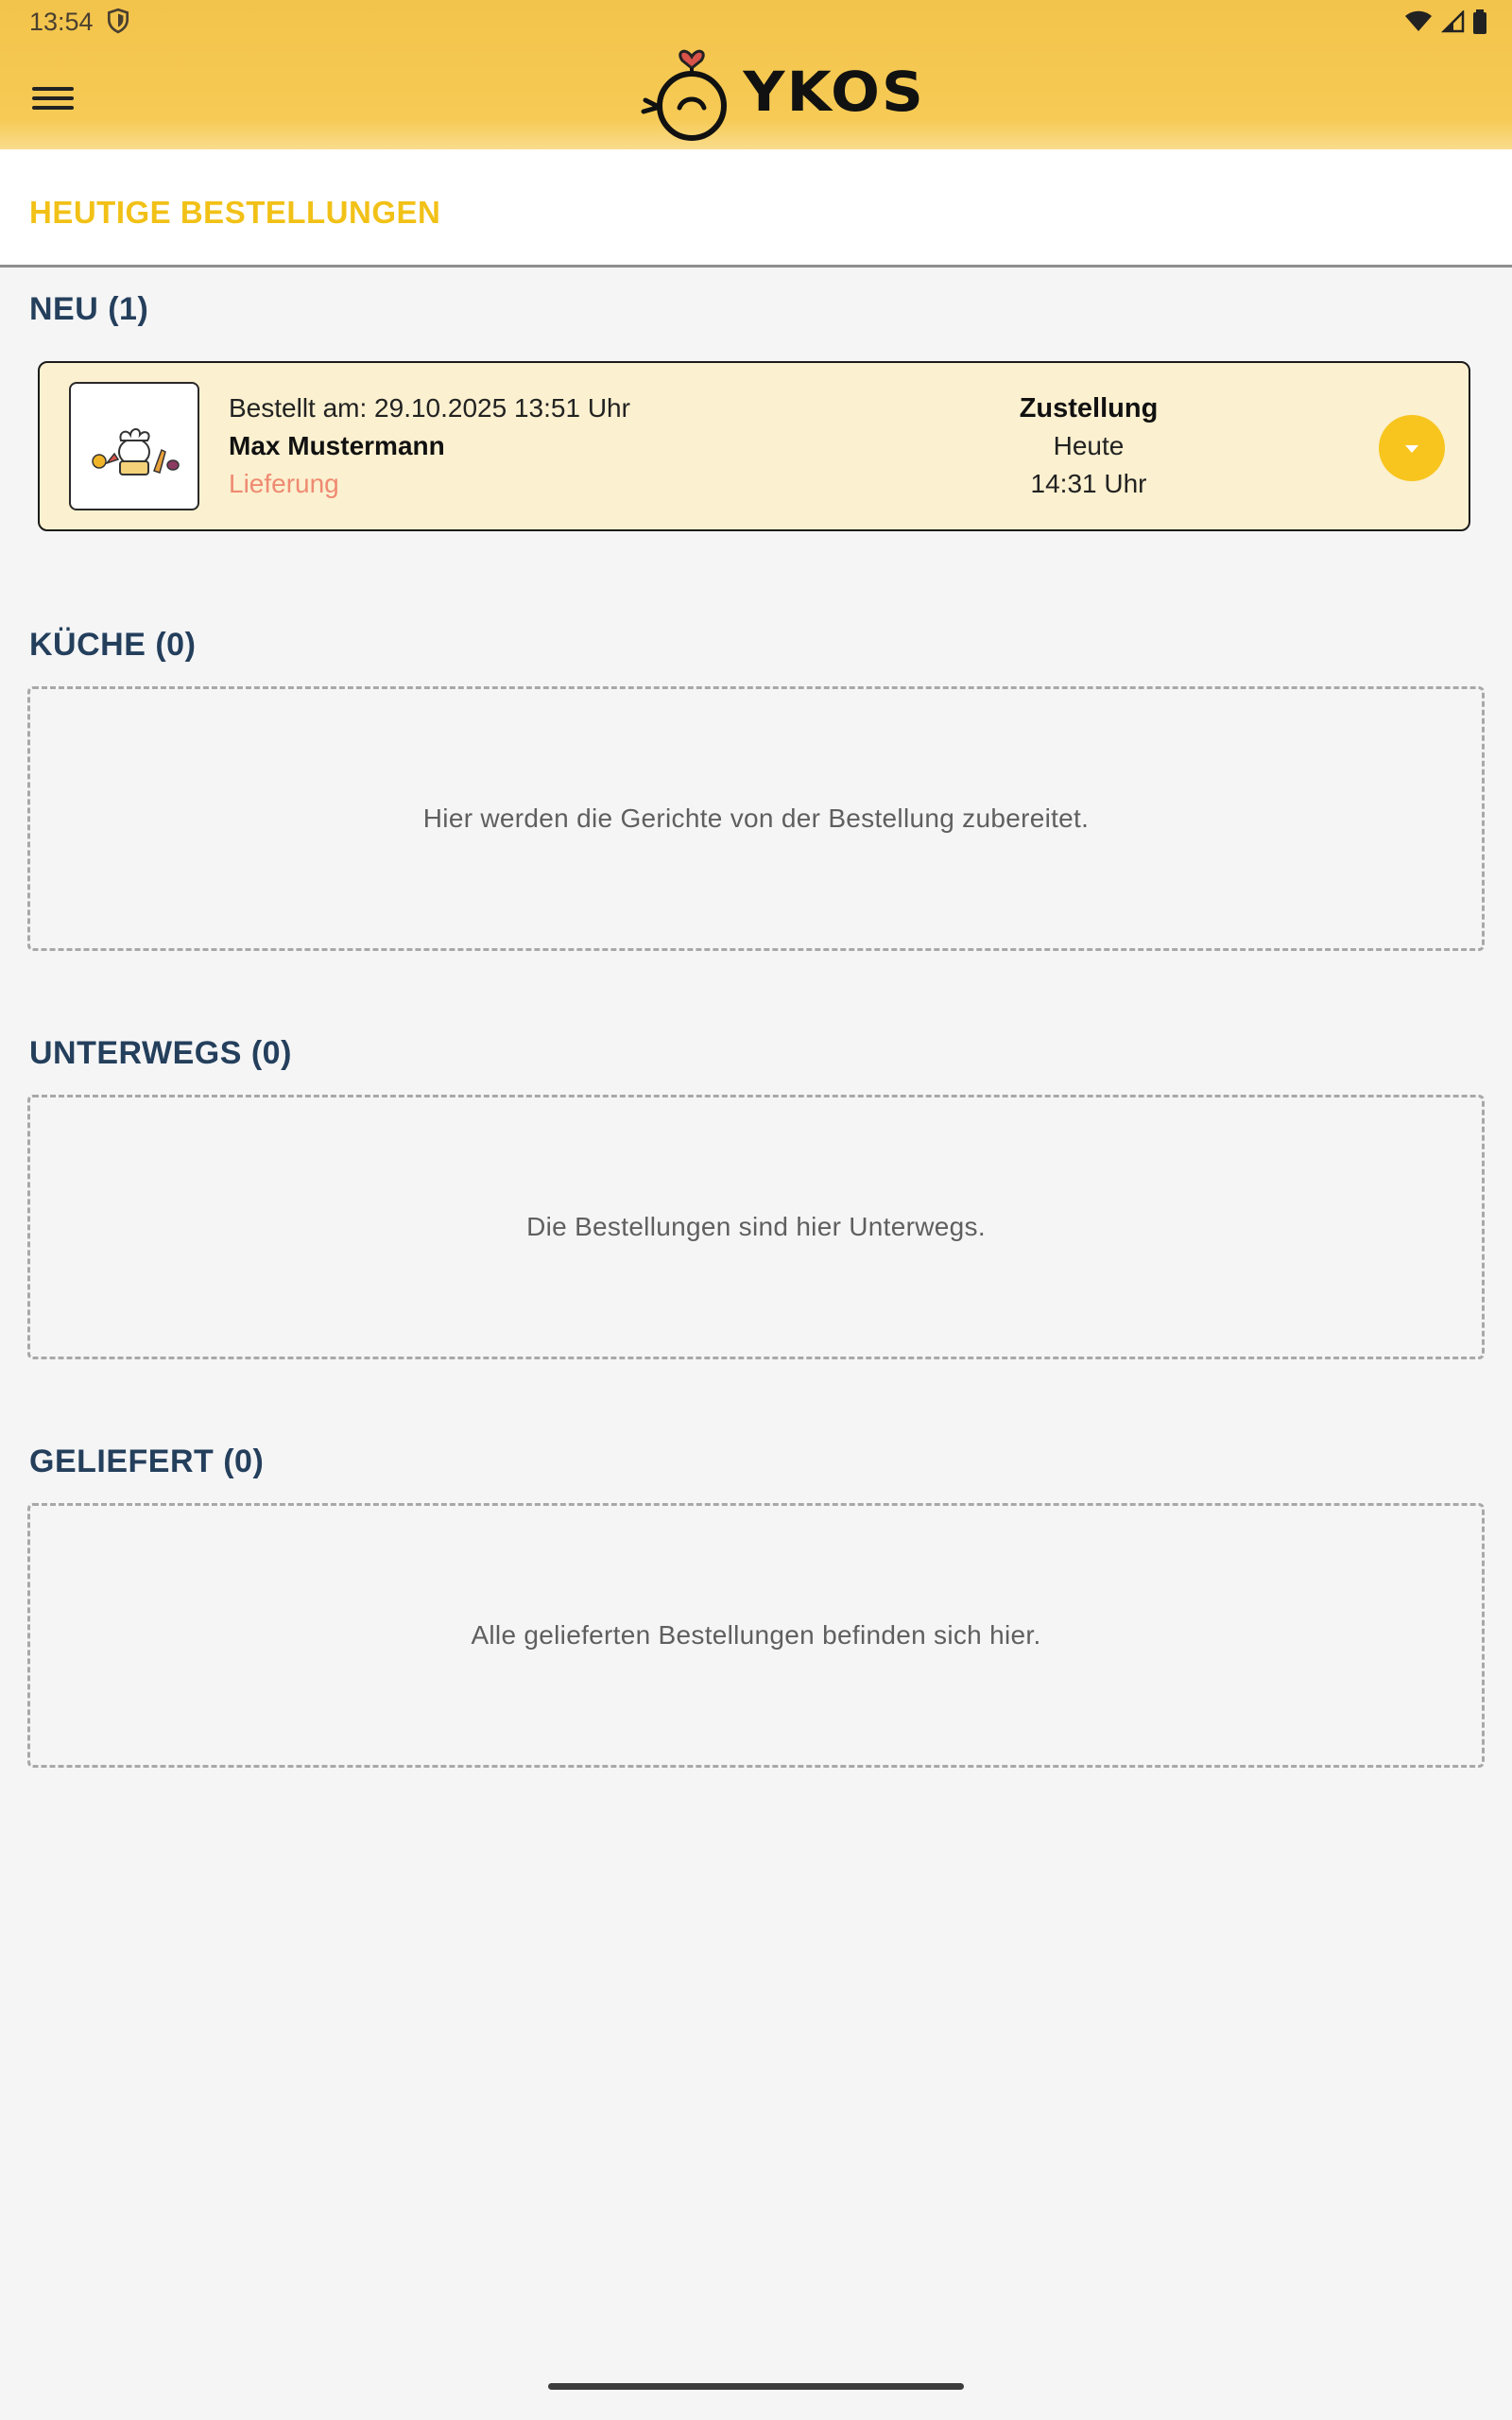 The width and height of the screenshot is (1512, 2420). Describe the element at coordinates (235, 212) in the screenshot. I see `page-title: HEUTIGE BESTELLUNGEN` at that location.